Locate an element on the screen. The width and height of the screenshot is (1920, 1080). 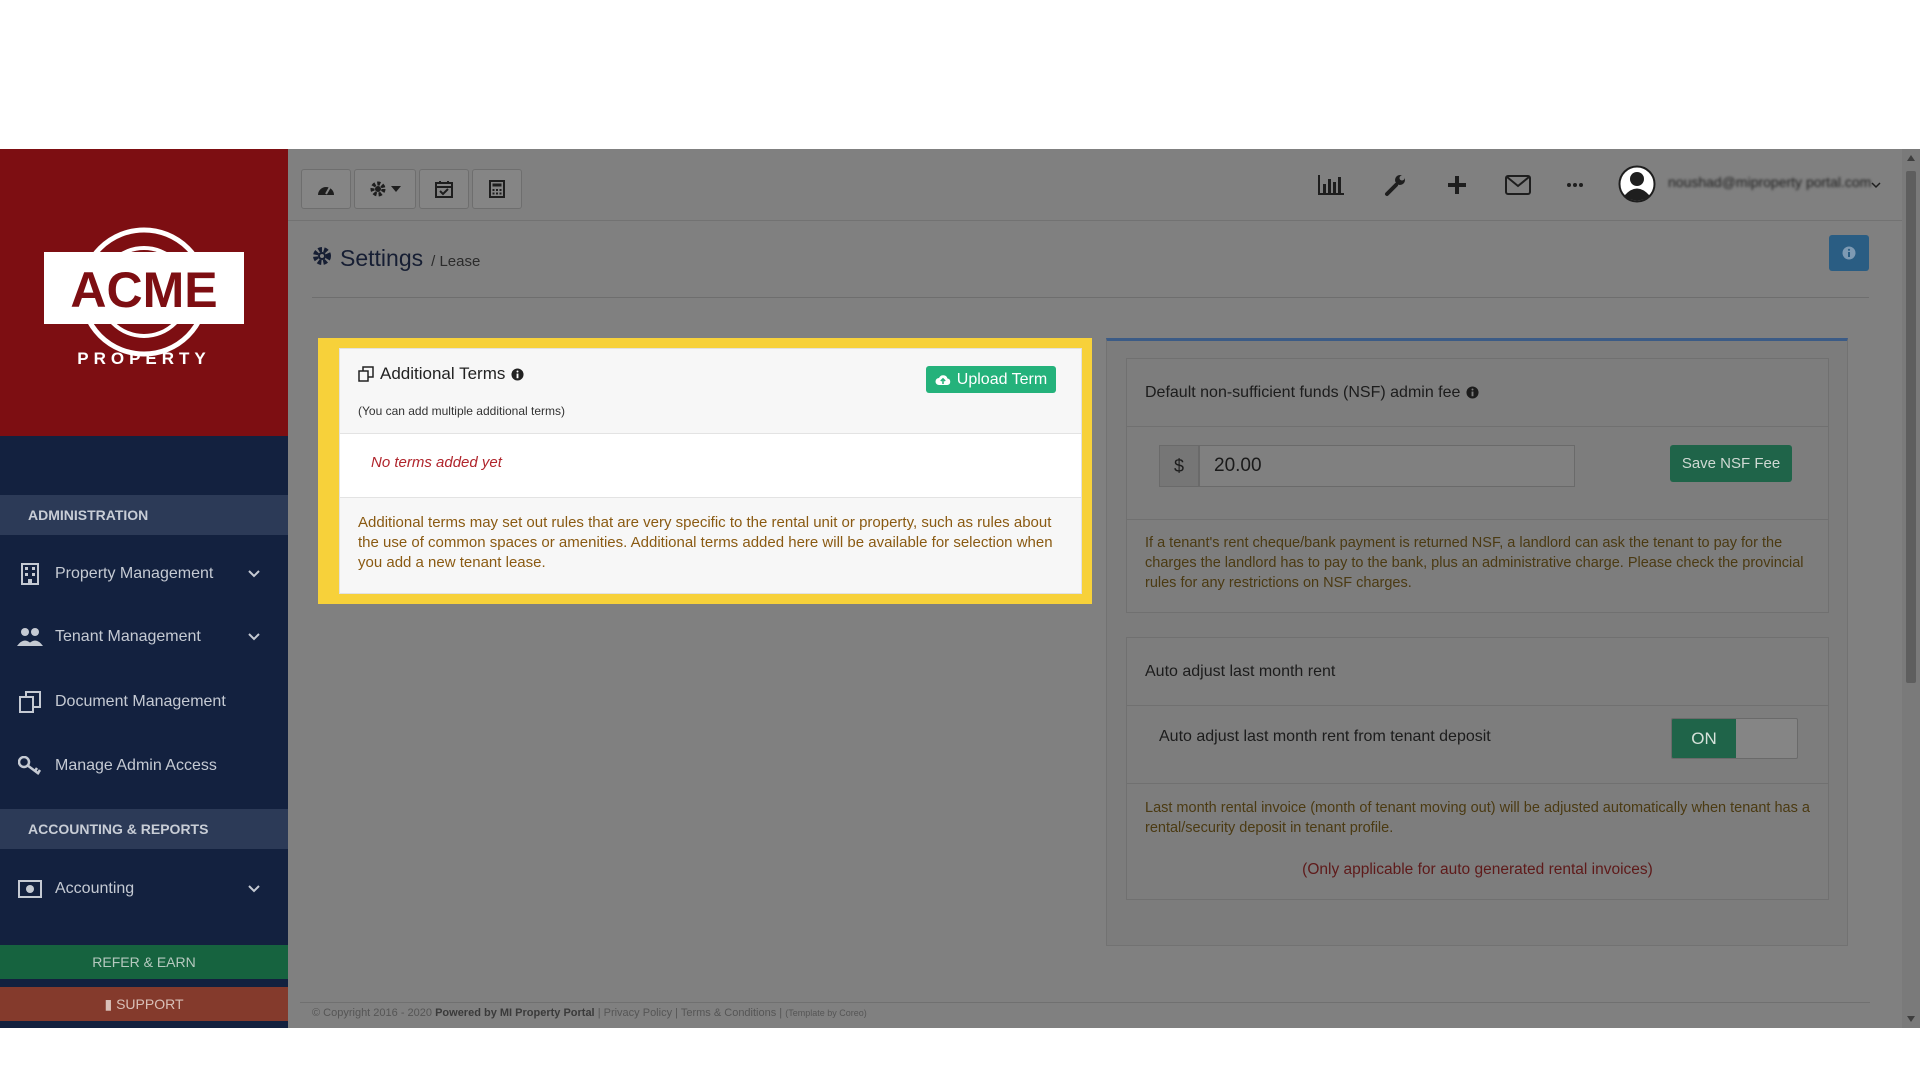
scrollbar-thumb is located at coordinates (1911, 427).